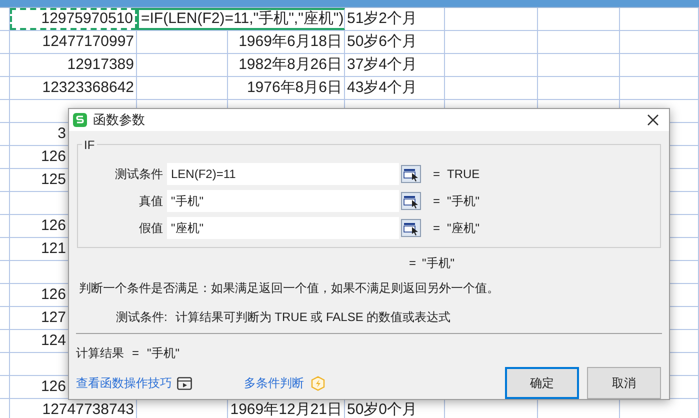  What do you see at coordinates (286, 42) in the screenshot?
I see `table-cell: 1969年6月18日` at bounding box center [286, 42].